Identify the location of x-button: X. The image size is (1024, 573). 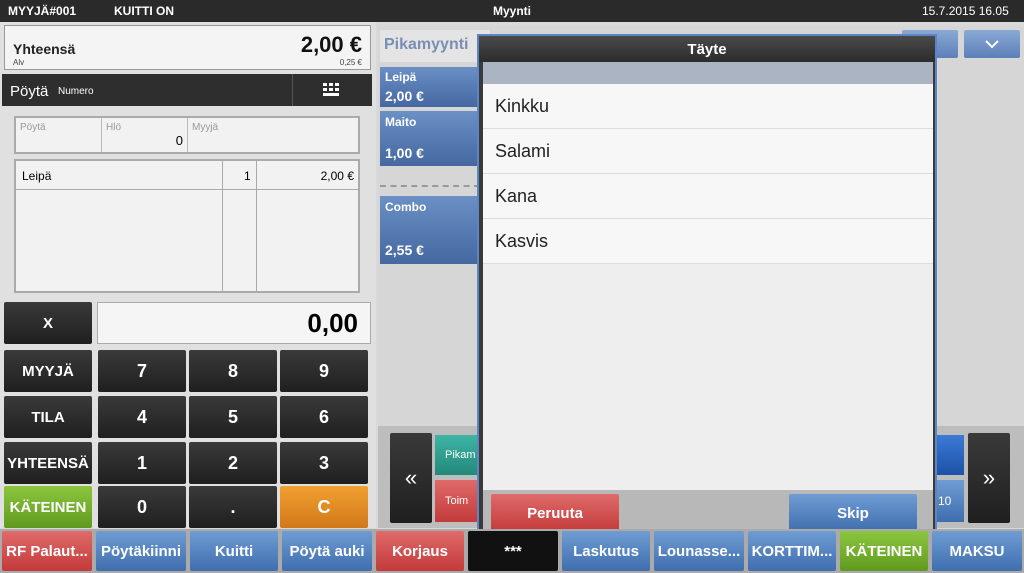
(48, 323).